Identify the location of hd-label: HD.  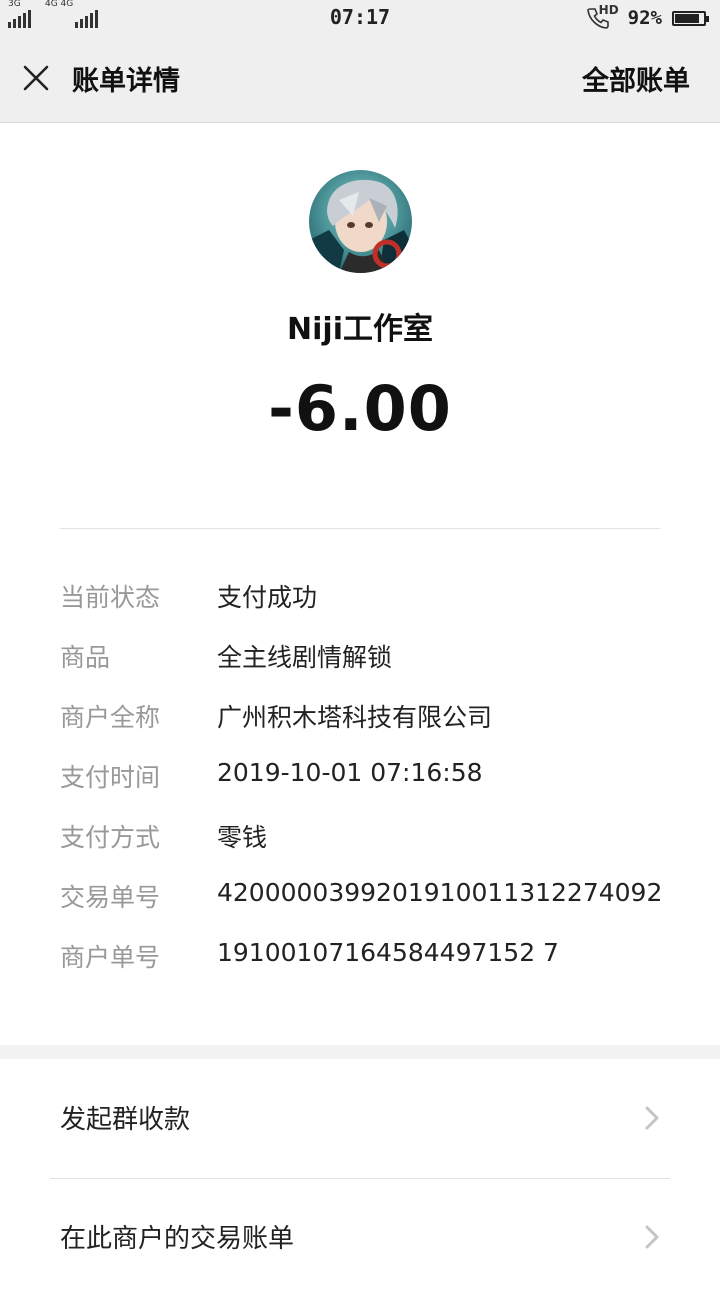
(608, 10).